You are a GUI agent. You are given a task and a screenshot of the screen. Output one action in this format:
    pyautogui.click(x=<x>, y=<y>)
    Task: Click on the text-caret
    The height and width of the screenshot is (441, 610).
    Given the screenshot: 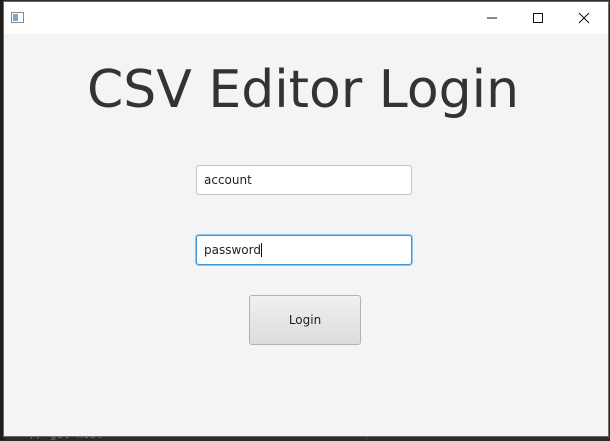 What is the action you would take?
    pyautogui.click(x=261, y=250)
    